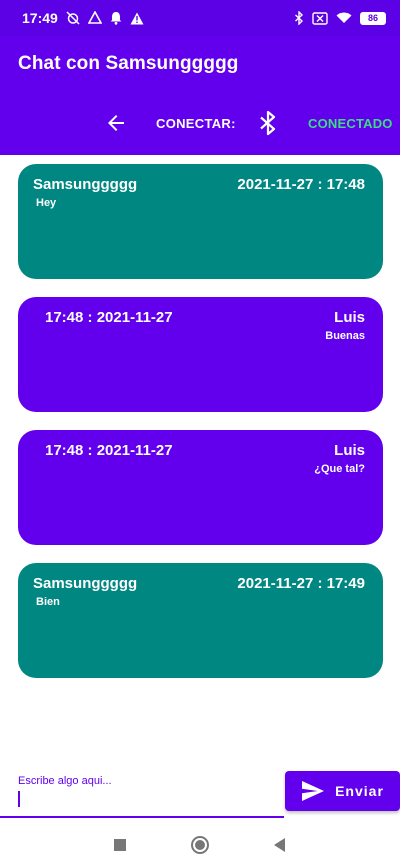  What do you see at coordinates (313, 791) in the screenshot?
I see `send-icon` at bounding box center [313, 791].